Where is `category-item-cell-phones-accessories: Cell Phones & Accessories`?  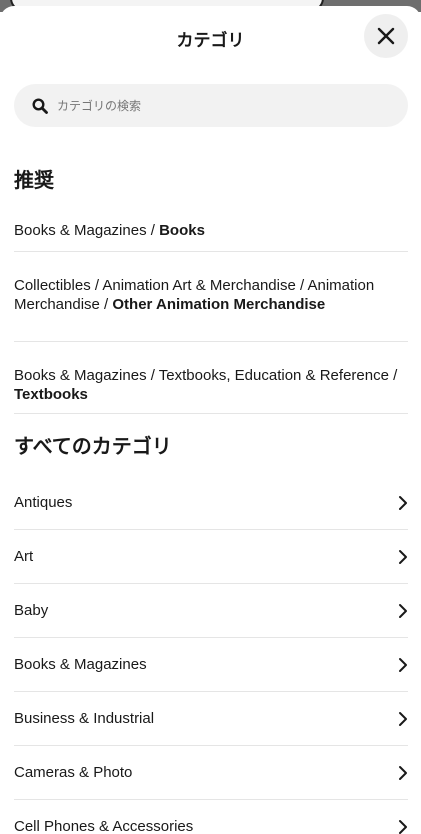
category-item-cell-phones-accessories: Cell Phones & Accessories is located at coordinates (211, 817).